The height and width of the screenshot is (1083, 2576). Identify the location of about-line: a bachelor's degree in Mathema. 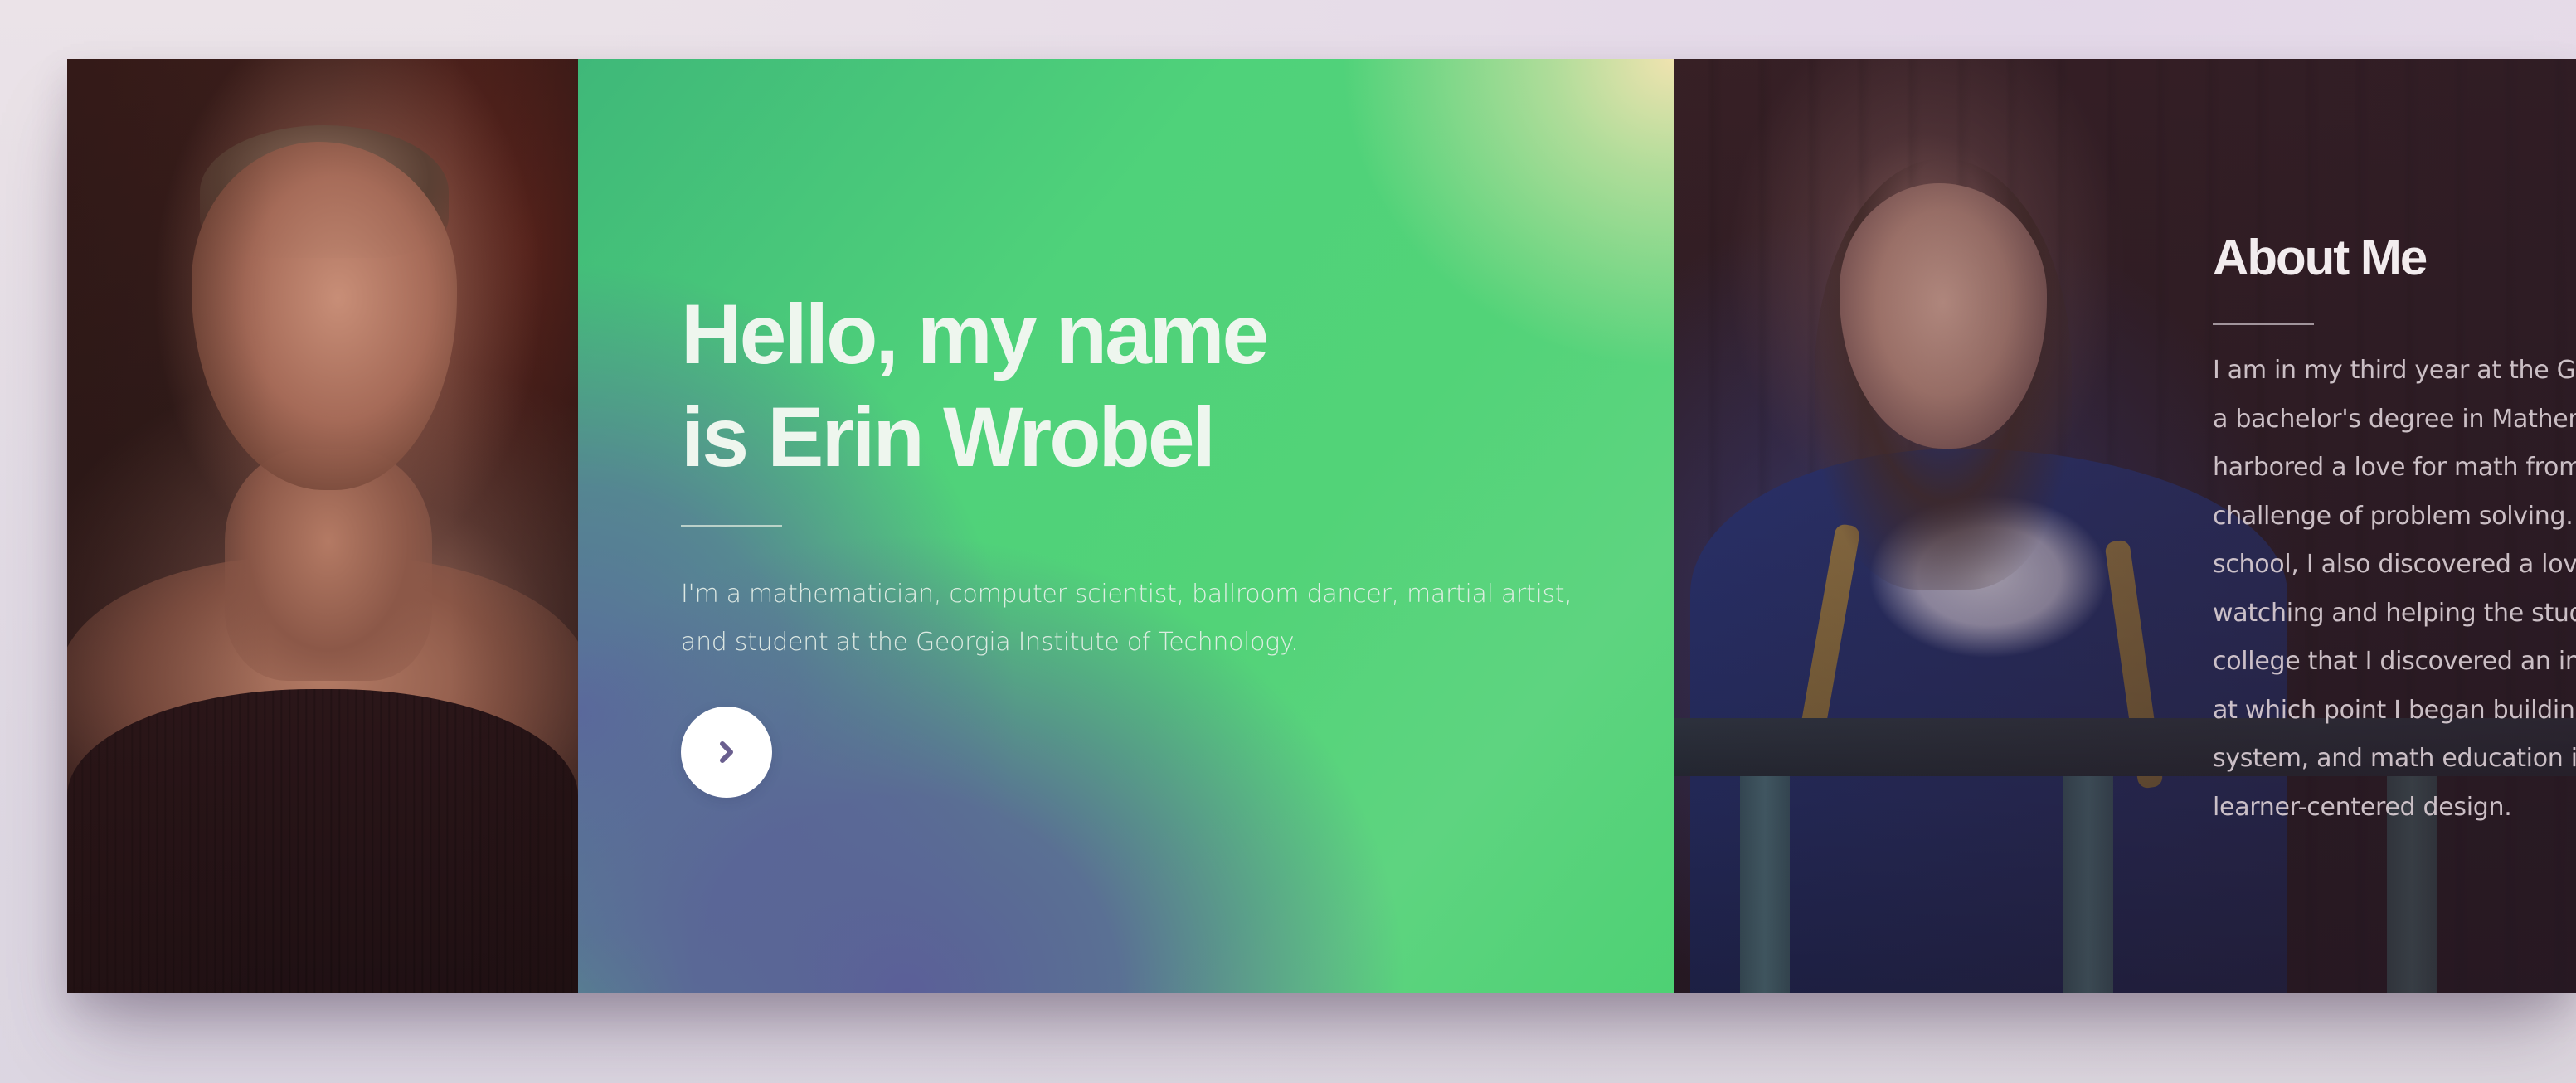
(2394, 419).